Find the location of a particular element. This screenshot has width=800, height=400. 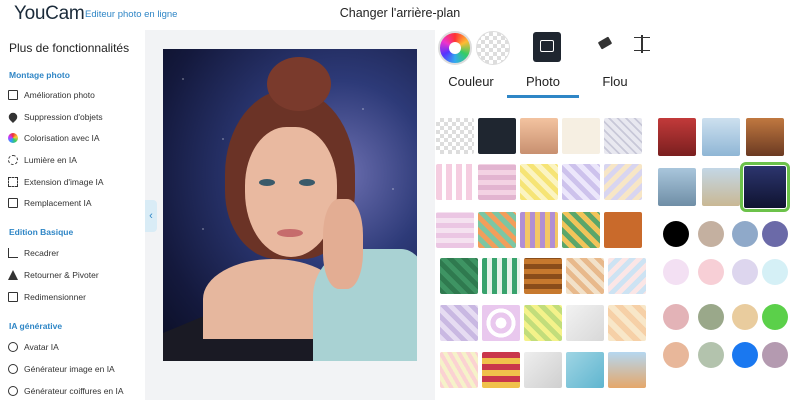

upload-photo-tile is located at coordinates (497, 136).